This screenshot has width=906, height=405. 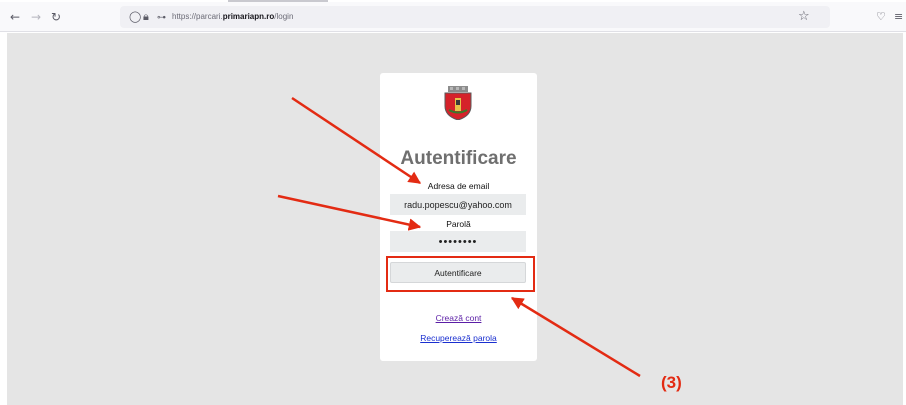 What do you see at coordinates (36, 17) in the screenshot?
I see `forward-arrow-icon: →` at bounding box center [36, 17].